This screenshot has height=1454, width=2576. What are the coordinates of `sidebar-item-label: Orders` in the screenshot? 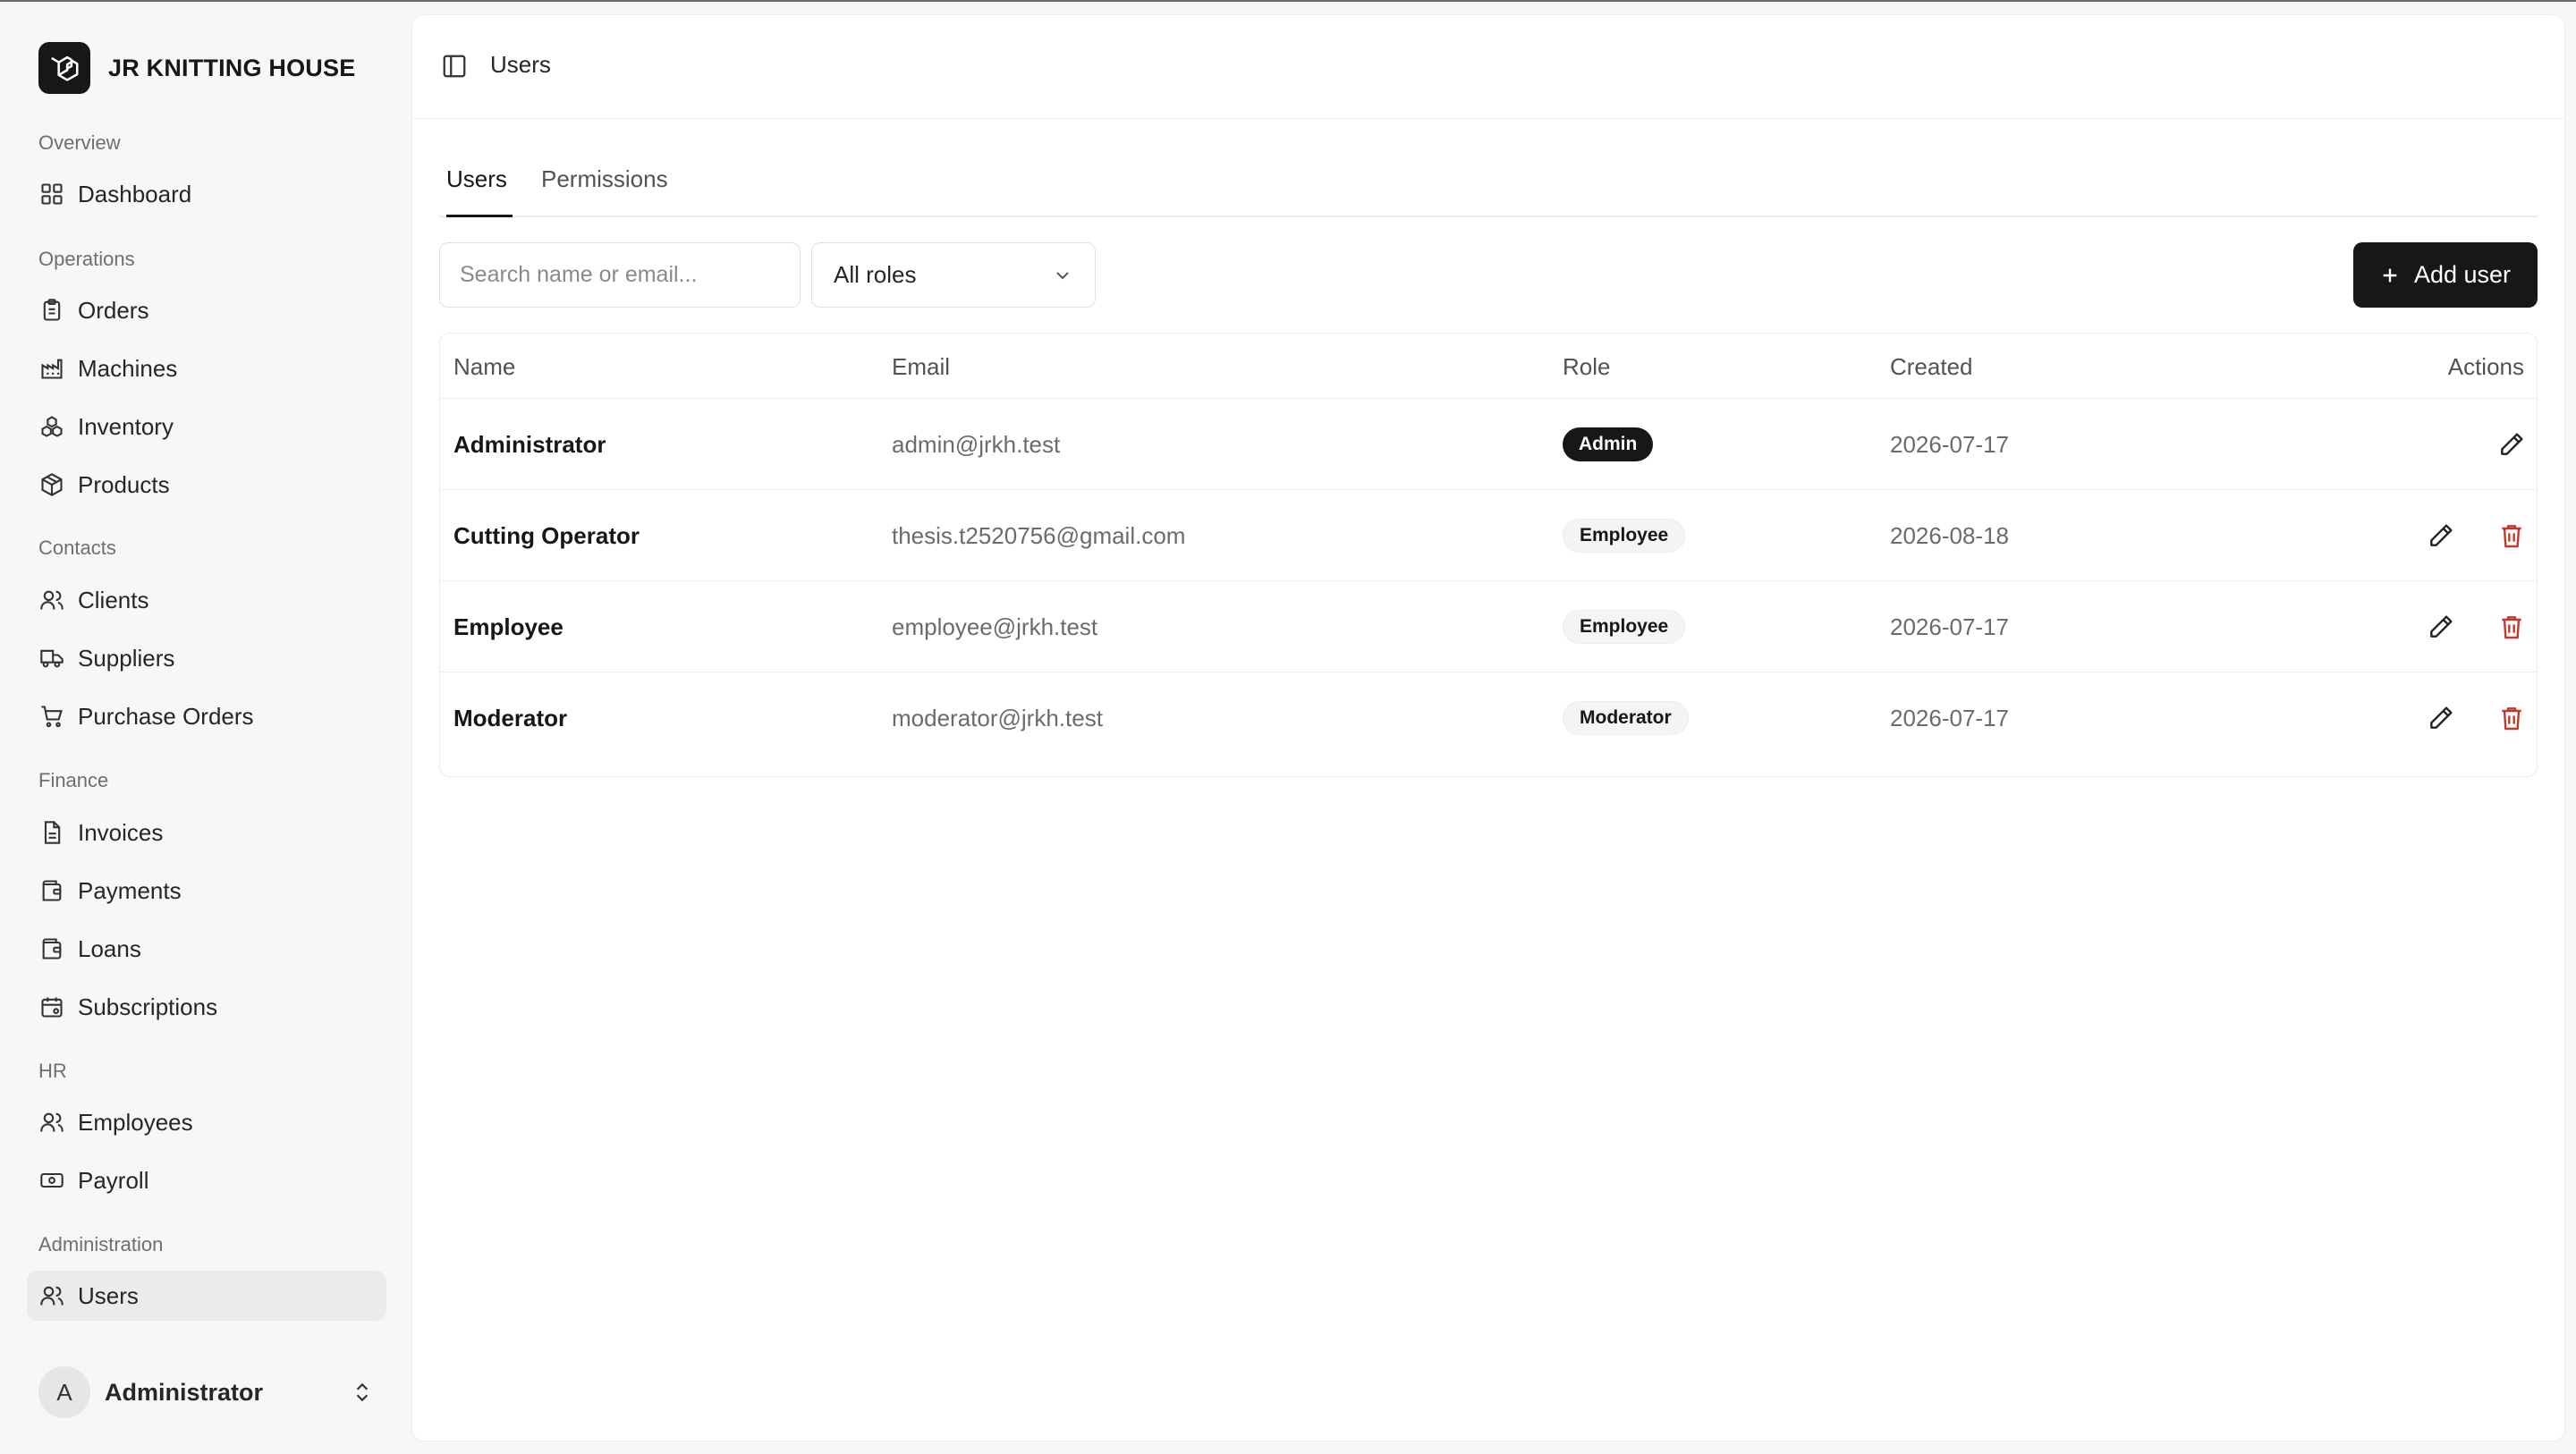 It's located at (113, 310).